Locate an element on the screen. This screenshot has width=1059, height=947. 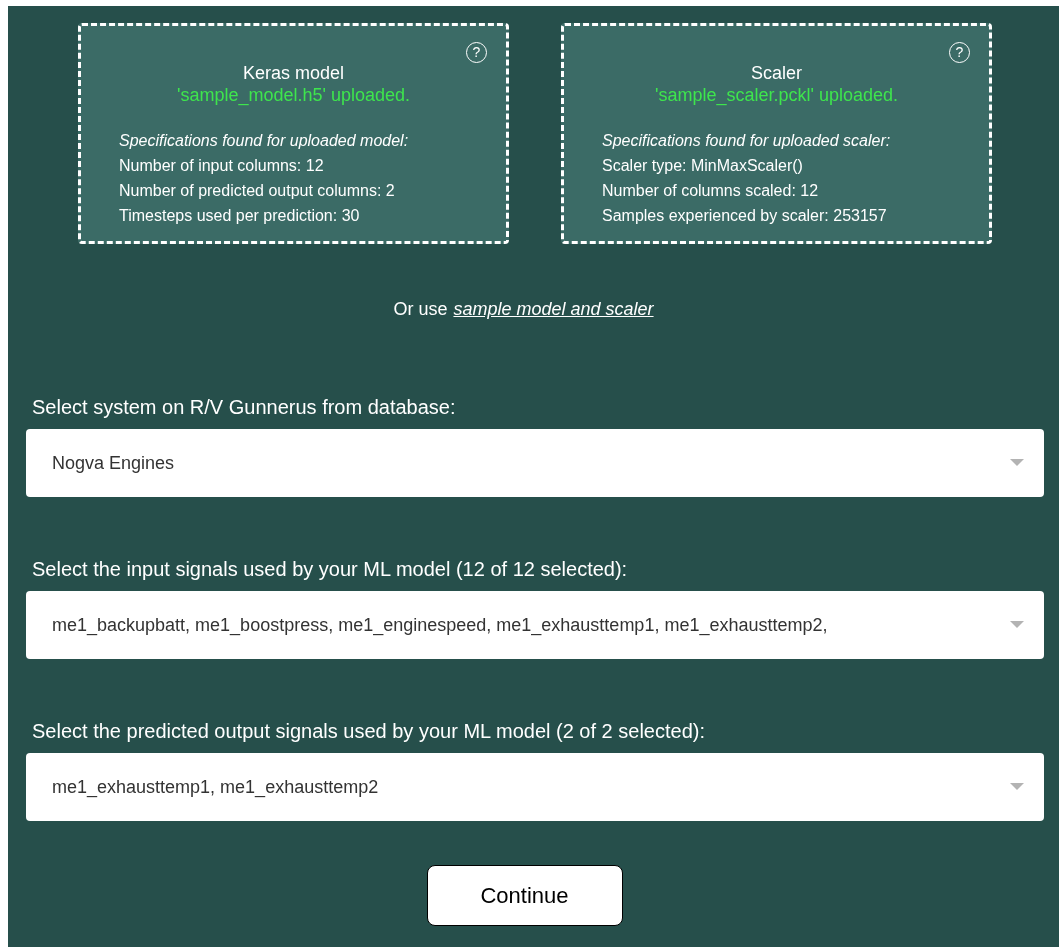
card-title: Scaler is located at coordinates (776, 73).